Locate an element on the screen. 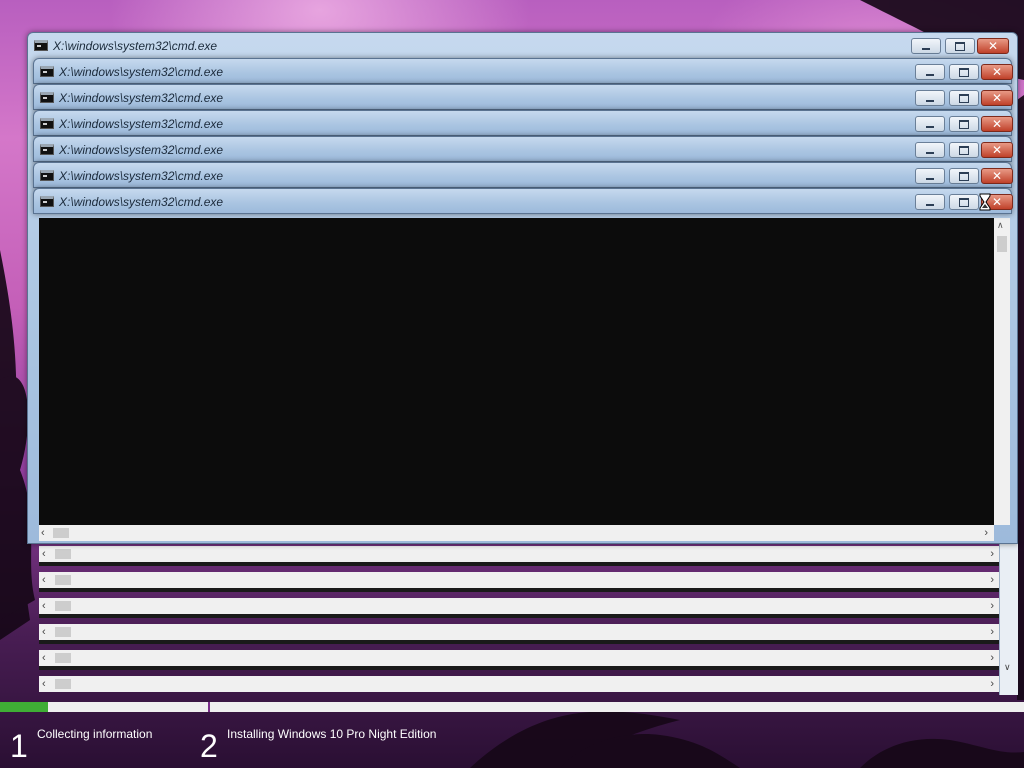 This screenshot has height=768, width=1024. setup-progress-fill is located at coordinates (24, 707).